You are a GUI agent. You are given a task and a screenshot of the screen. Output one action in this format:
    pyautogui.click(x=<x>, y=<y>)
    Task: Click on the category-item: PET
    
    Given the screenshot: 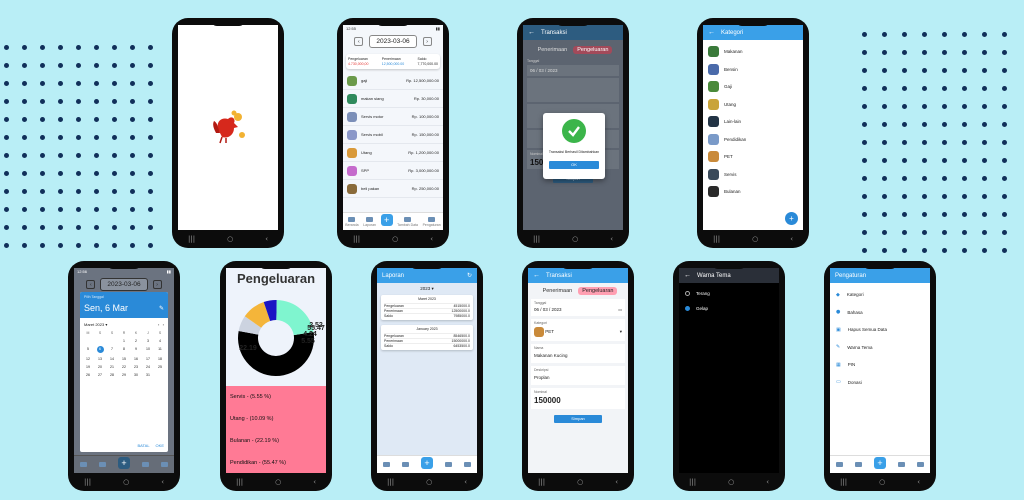 What is the action you would take?
    pyautogui.click(x=753, y=157)
    